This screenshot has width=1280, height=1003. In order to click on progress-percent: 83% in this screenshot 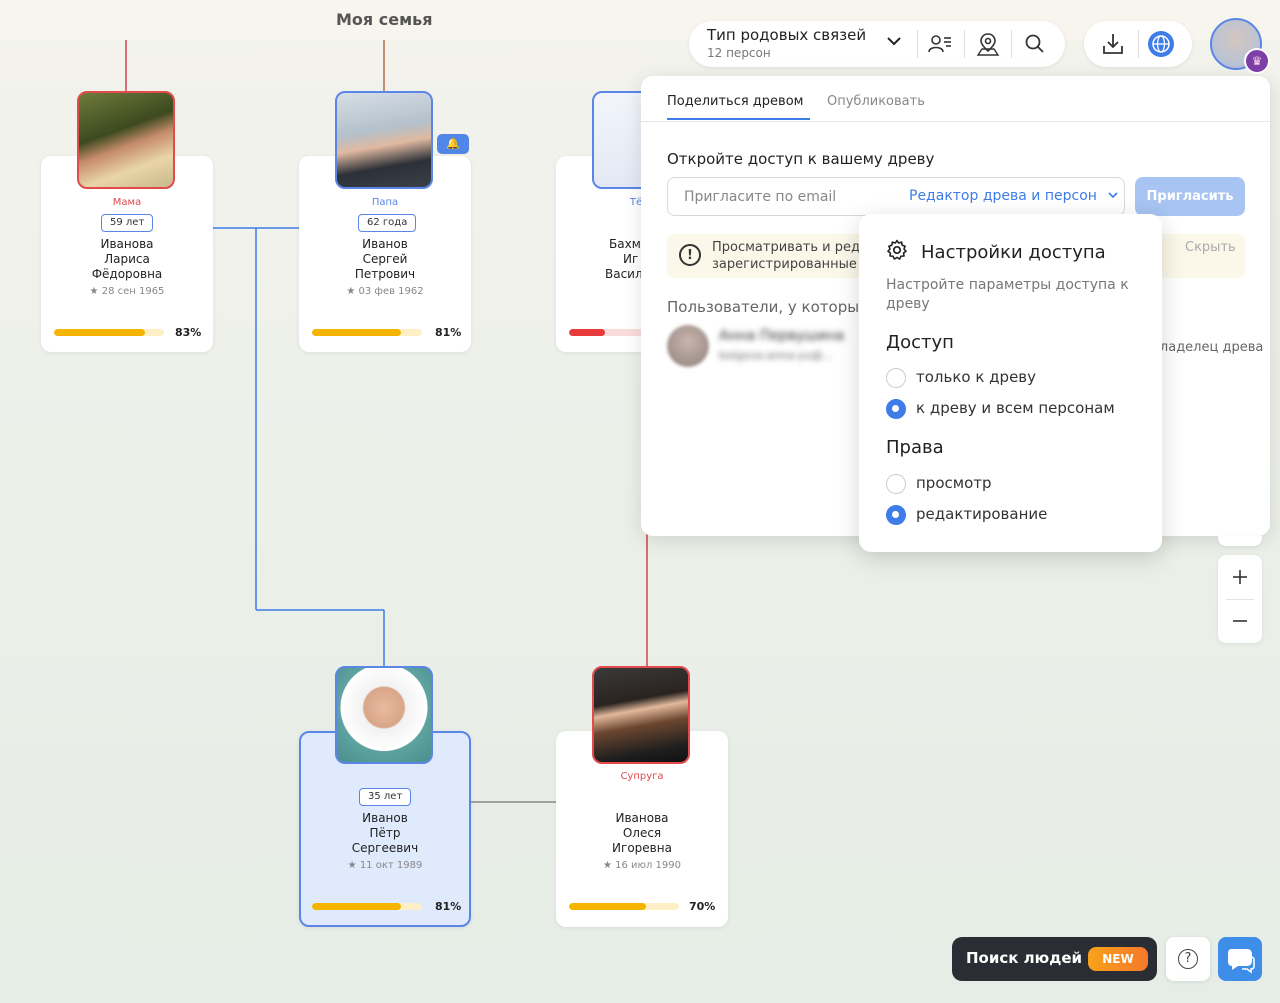, I will do `click(188, 332)`.